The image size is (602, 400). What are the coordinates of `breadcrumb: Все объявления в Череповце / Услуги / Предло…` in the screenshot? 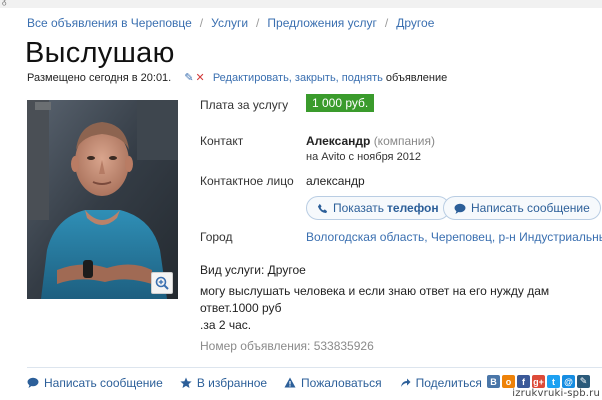 It's located at (230, 23).